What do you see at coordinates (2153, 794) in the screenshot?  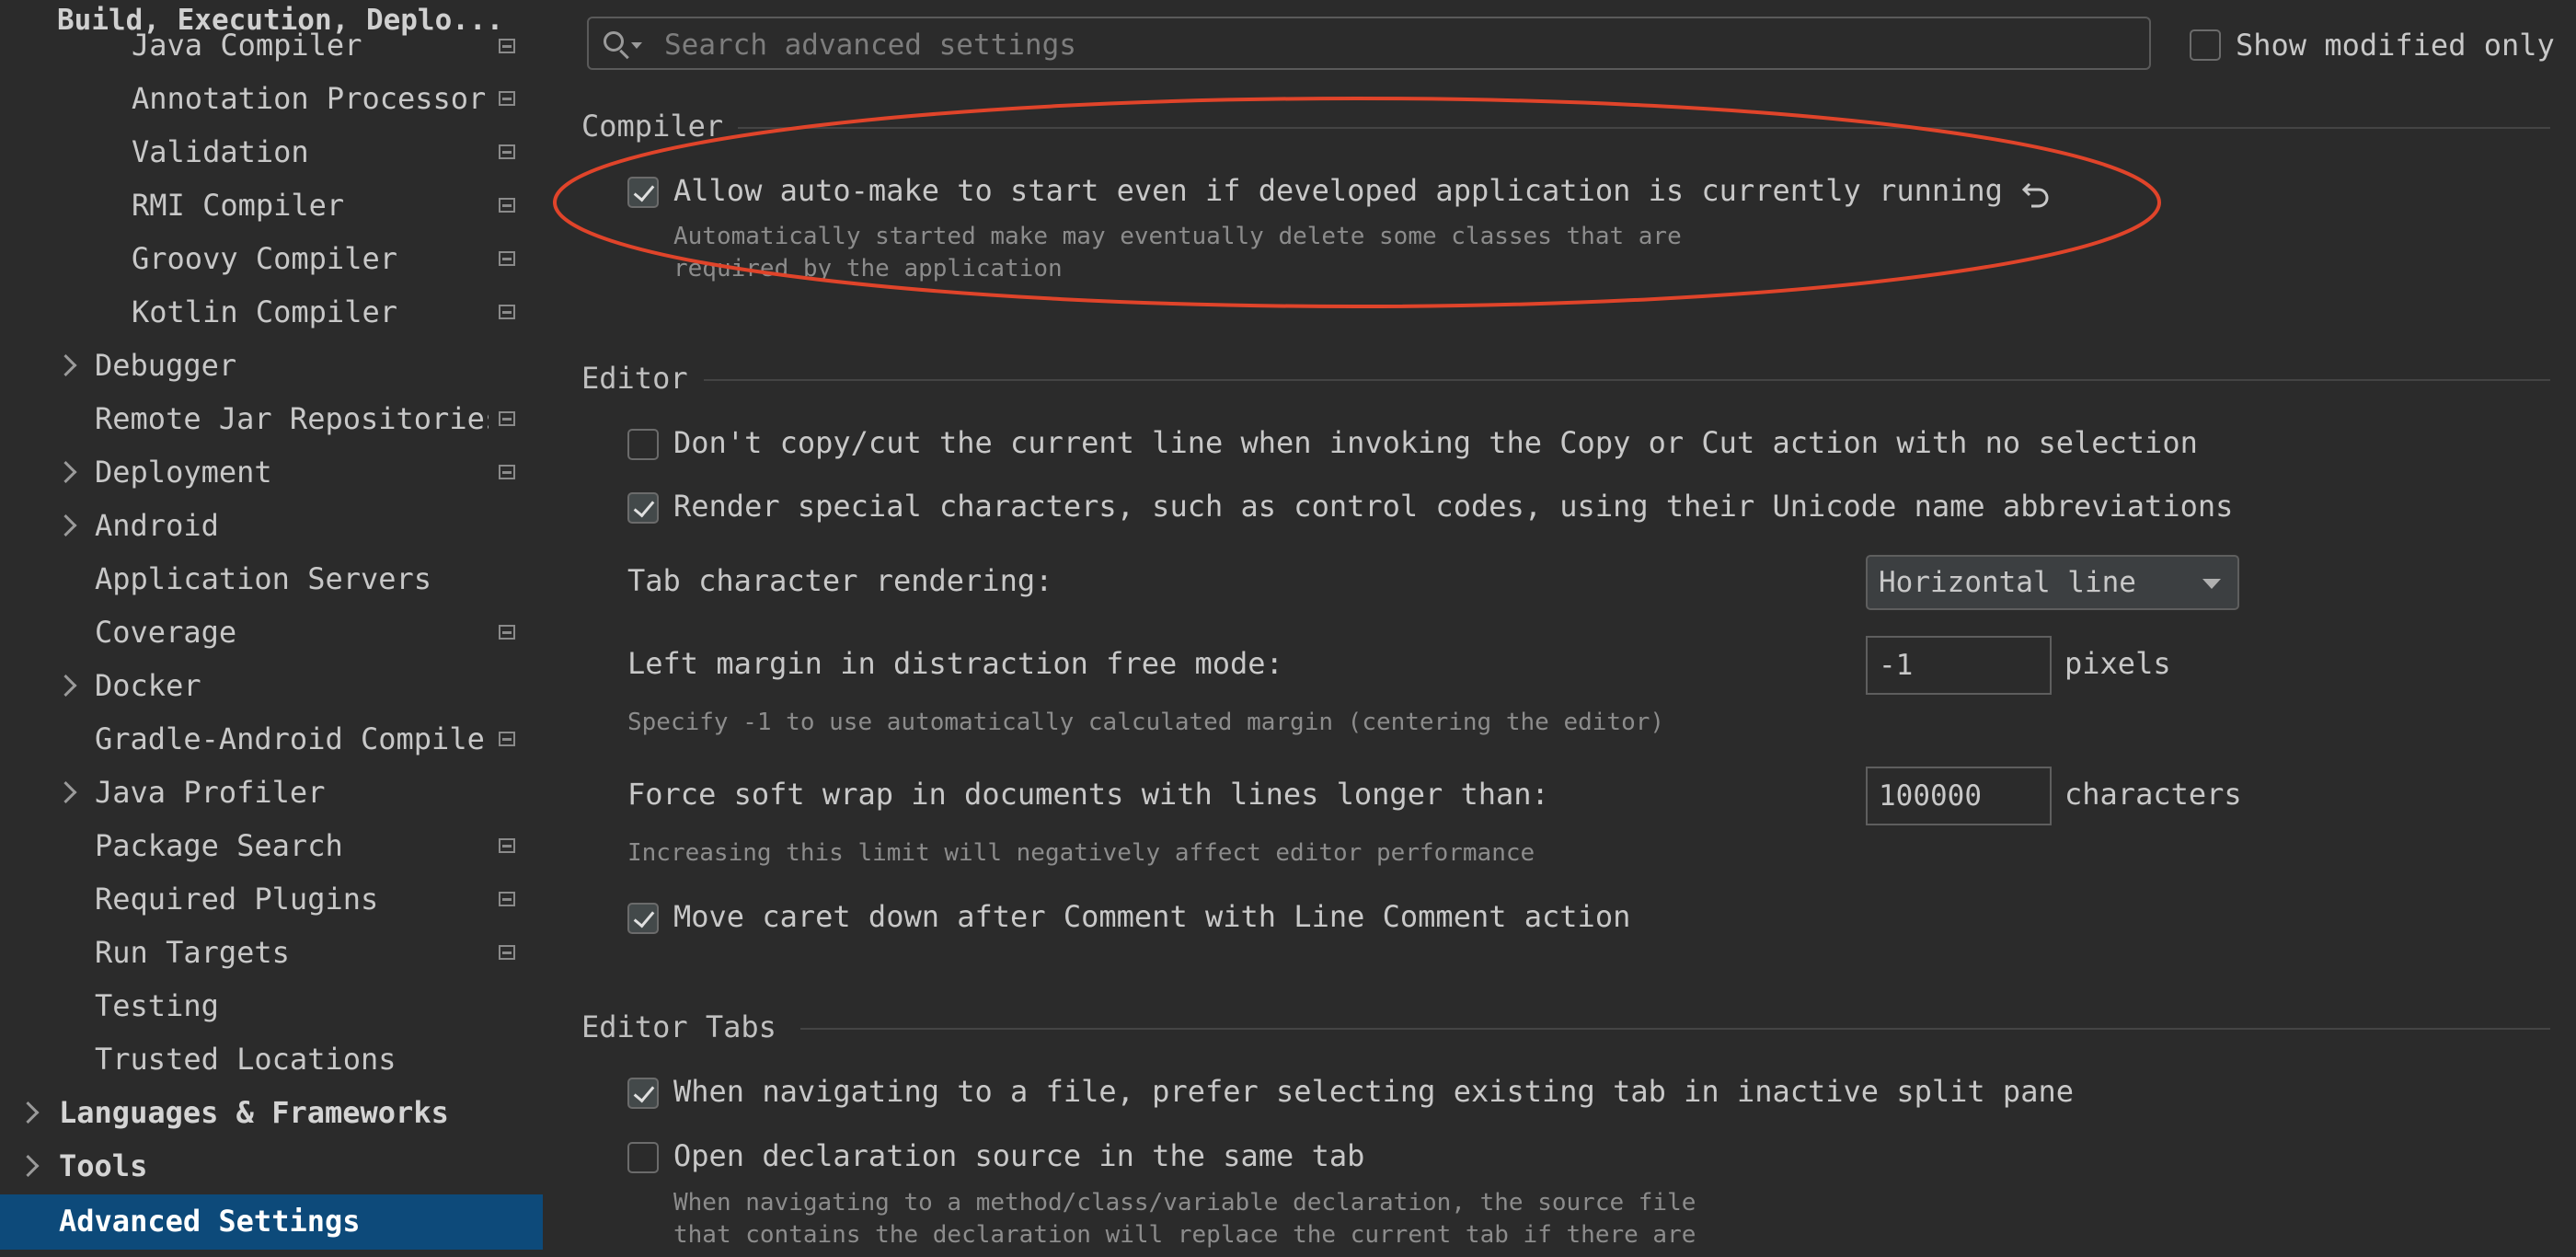 I see `soft-wrap-unit: characters` at bounding box center [2153, 794].